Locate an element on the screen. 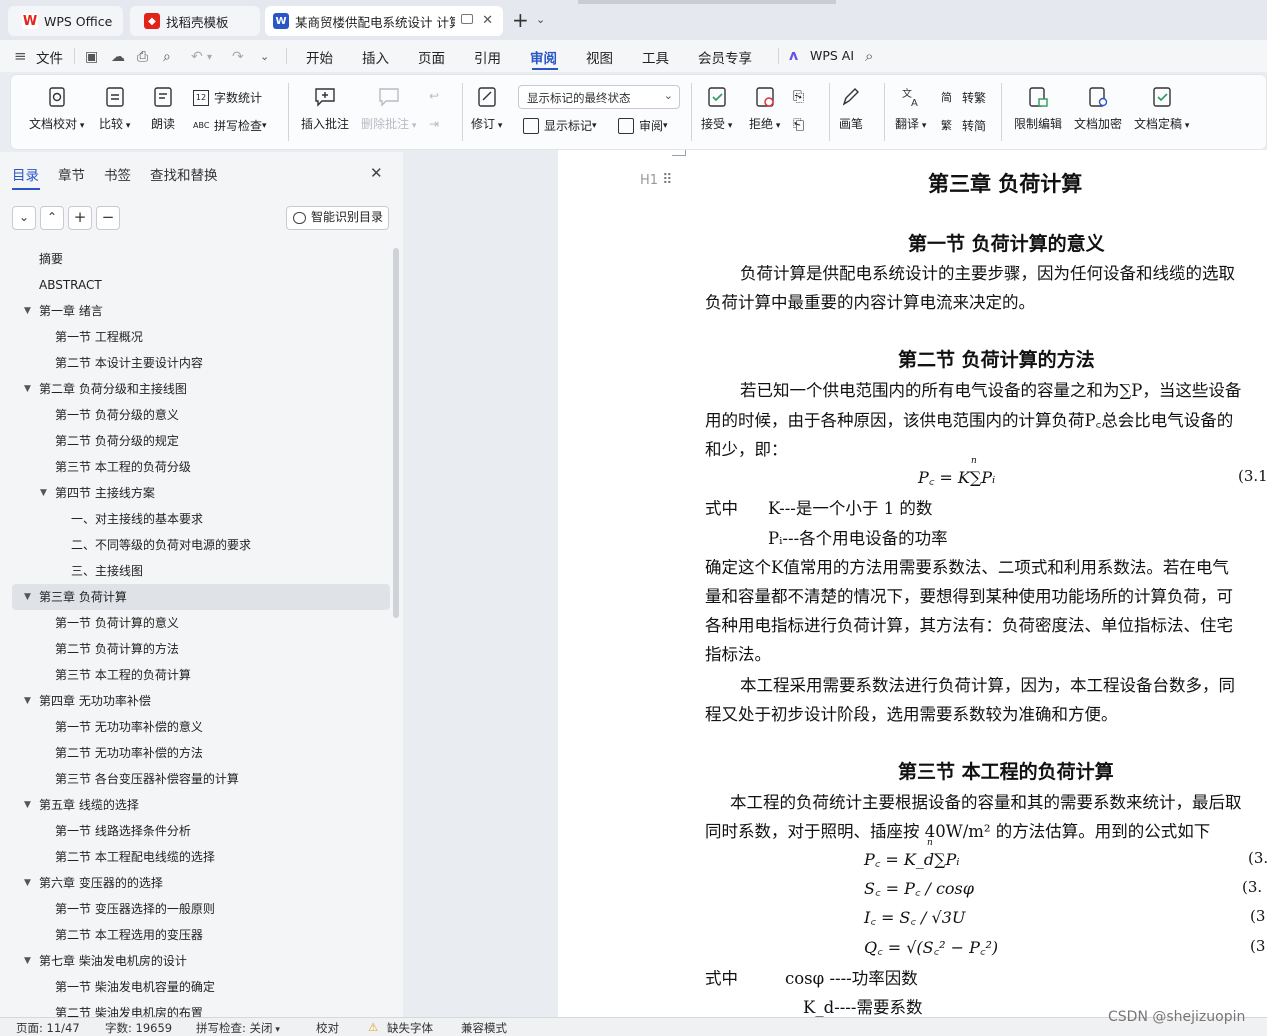 Image resolution: width=1267 pixels, height=1036 pixels. toc-item: 第三节 本工程的负荷计算 is located at coordinates (201, 675).